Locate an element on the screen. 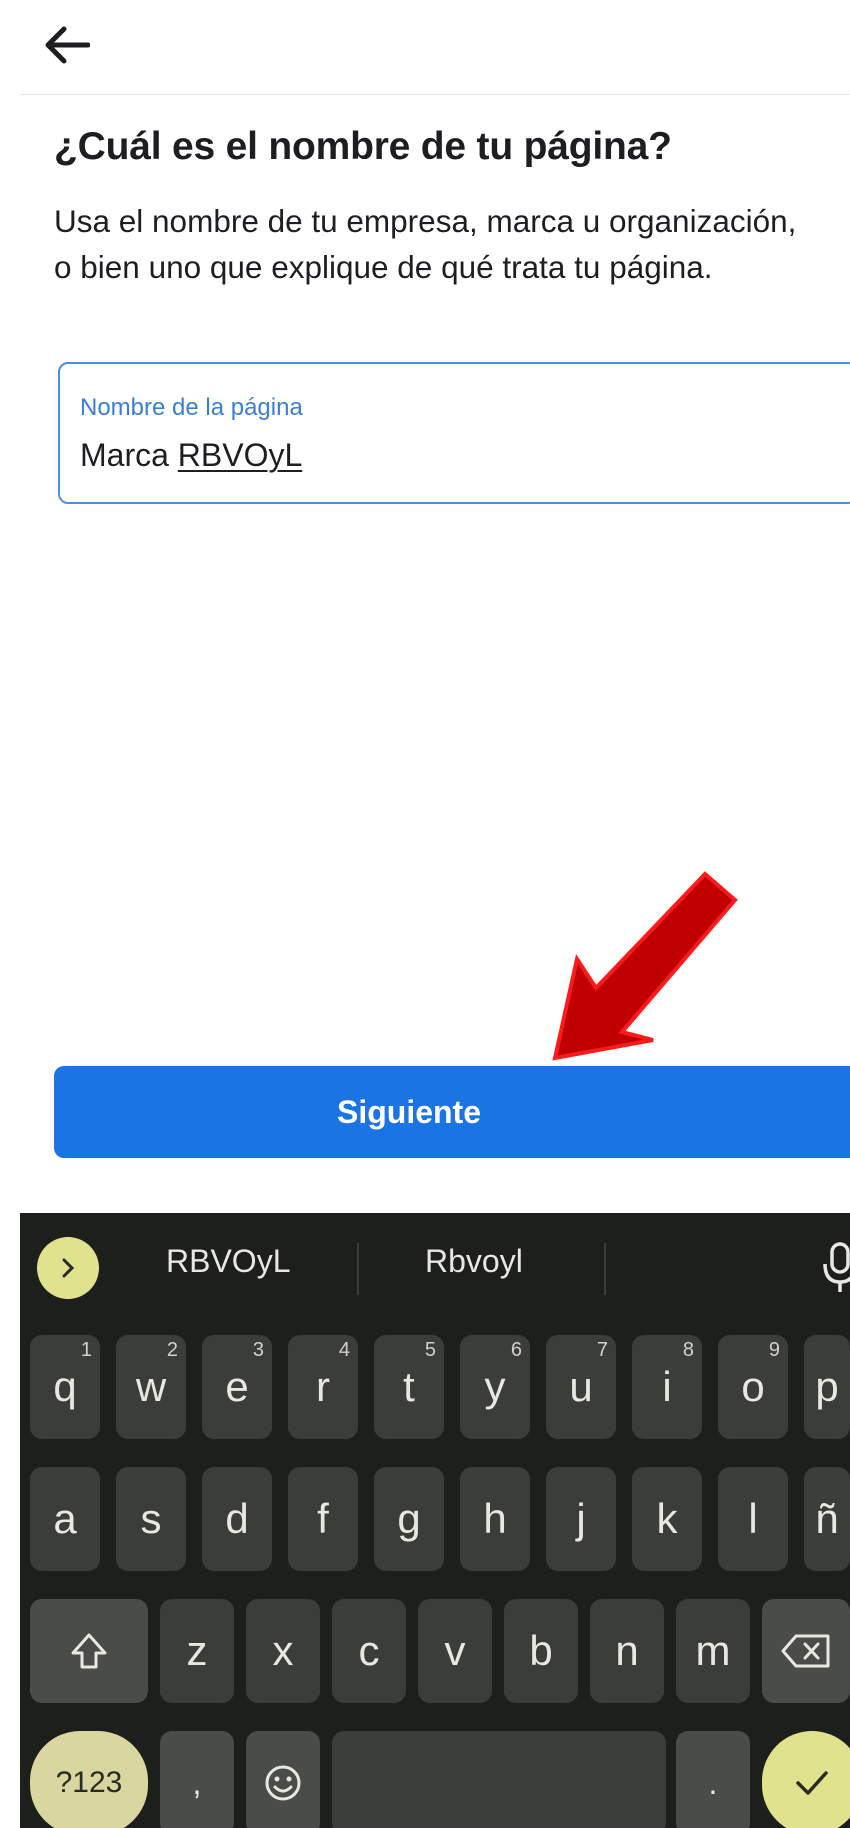 The height and width of the screenshot is (1828, 850). key-h: h is located at coordinates (495, 1519).